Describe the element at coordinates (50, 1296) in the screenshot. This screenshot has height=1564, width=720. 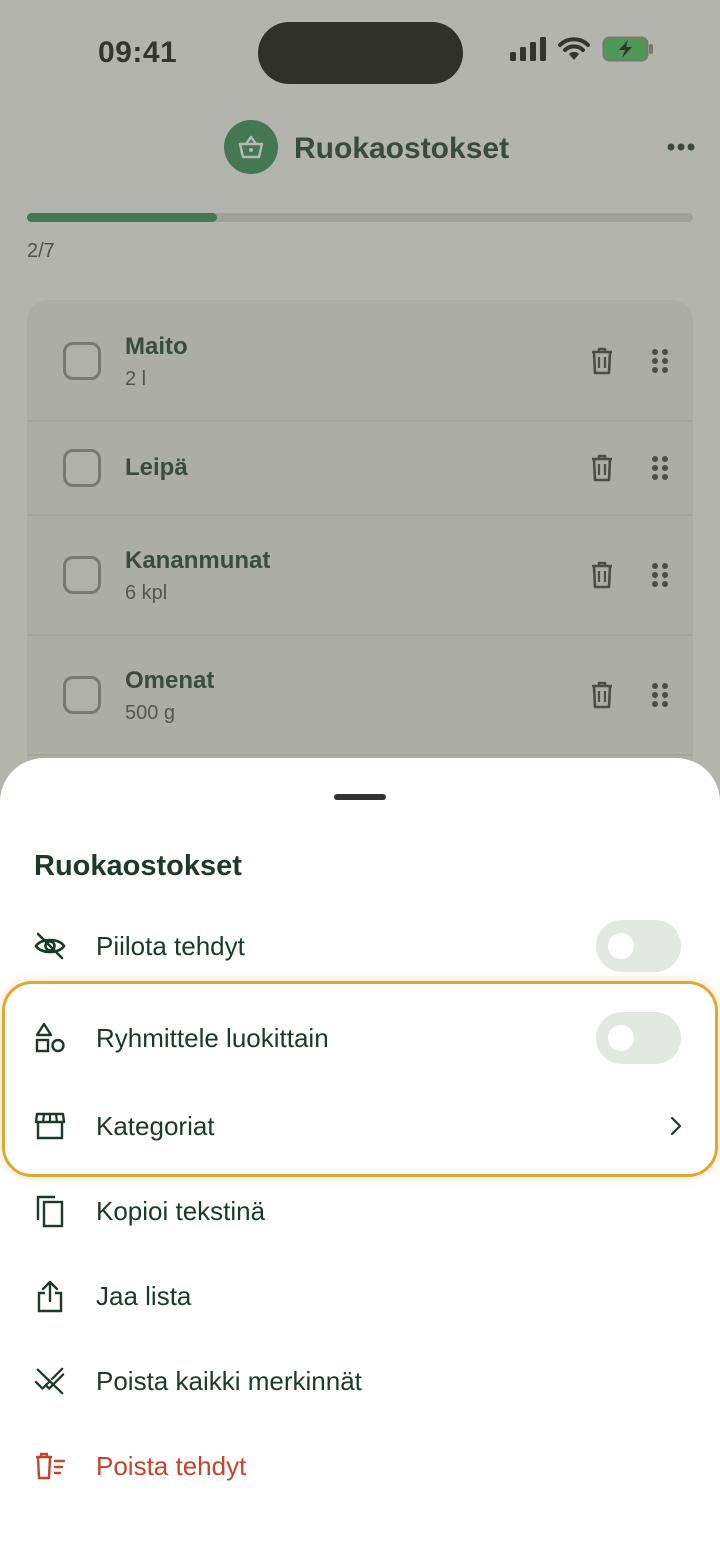
I see `share-icon` at that location.